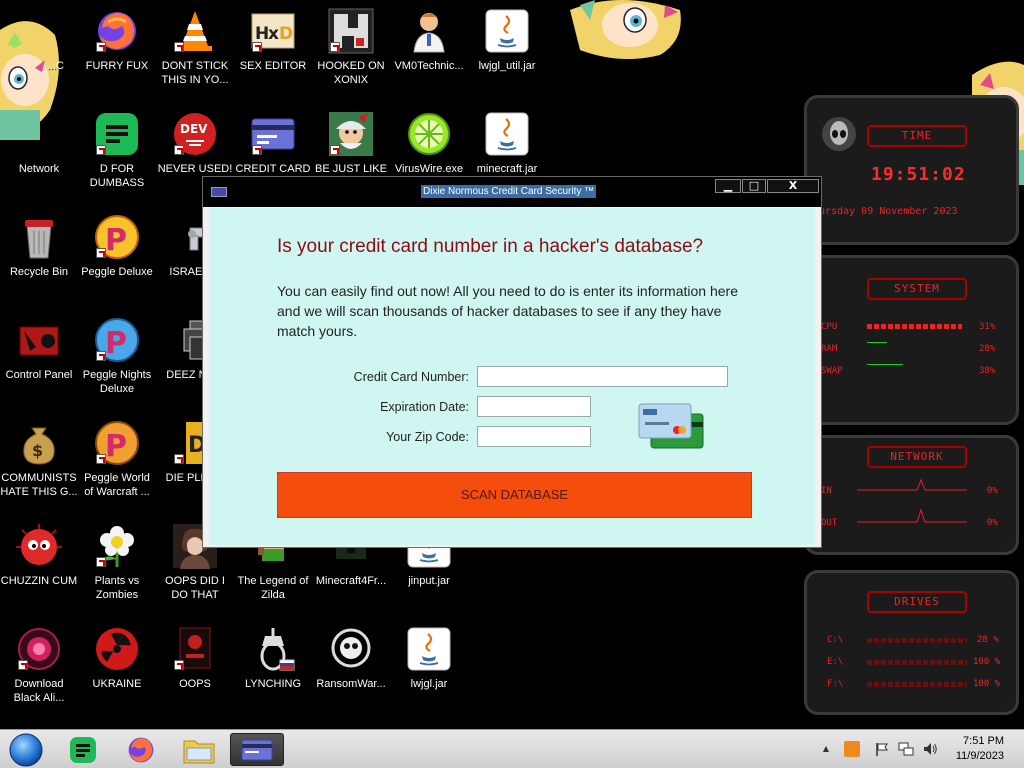 The width and height of the screenshot is (1024, 768). Describe the element at coordinates (39, 40) in the screenshot. I see `desktop-icon-c: ...C` at that location.